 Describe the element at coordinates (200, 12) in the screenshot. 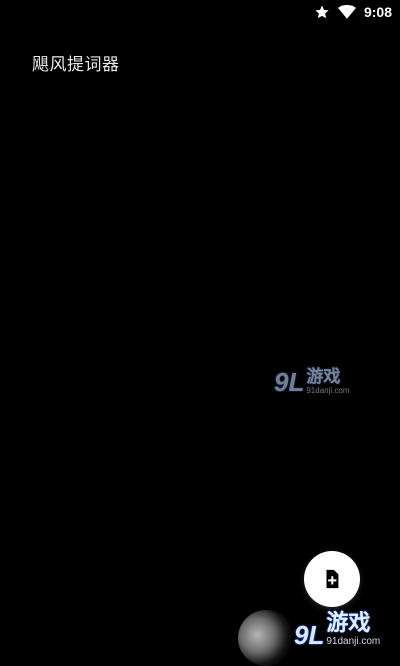

I see `status-bar: 9:08` at that location.